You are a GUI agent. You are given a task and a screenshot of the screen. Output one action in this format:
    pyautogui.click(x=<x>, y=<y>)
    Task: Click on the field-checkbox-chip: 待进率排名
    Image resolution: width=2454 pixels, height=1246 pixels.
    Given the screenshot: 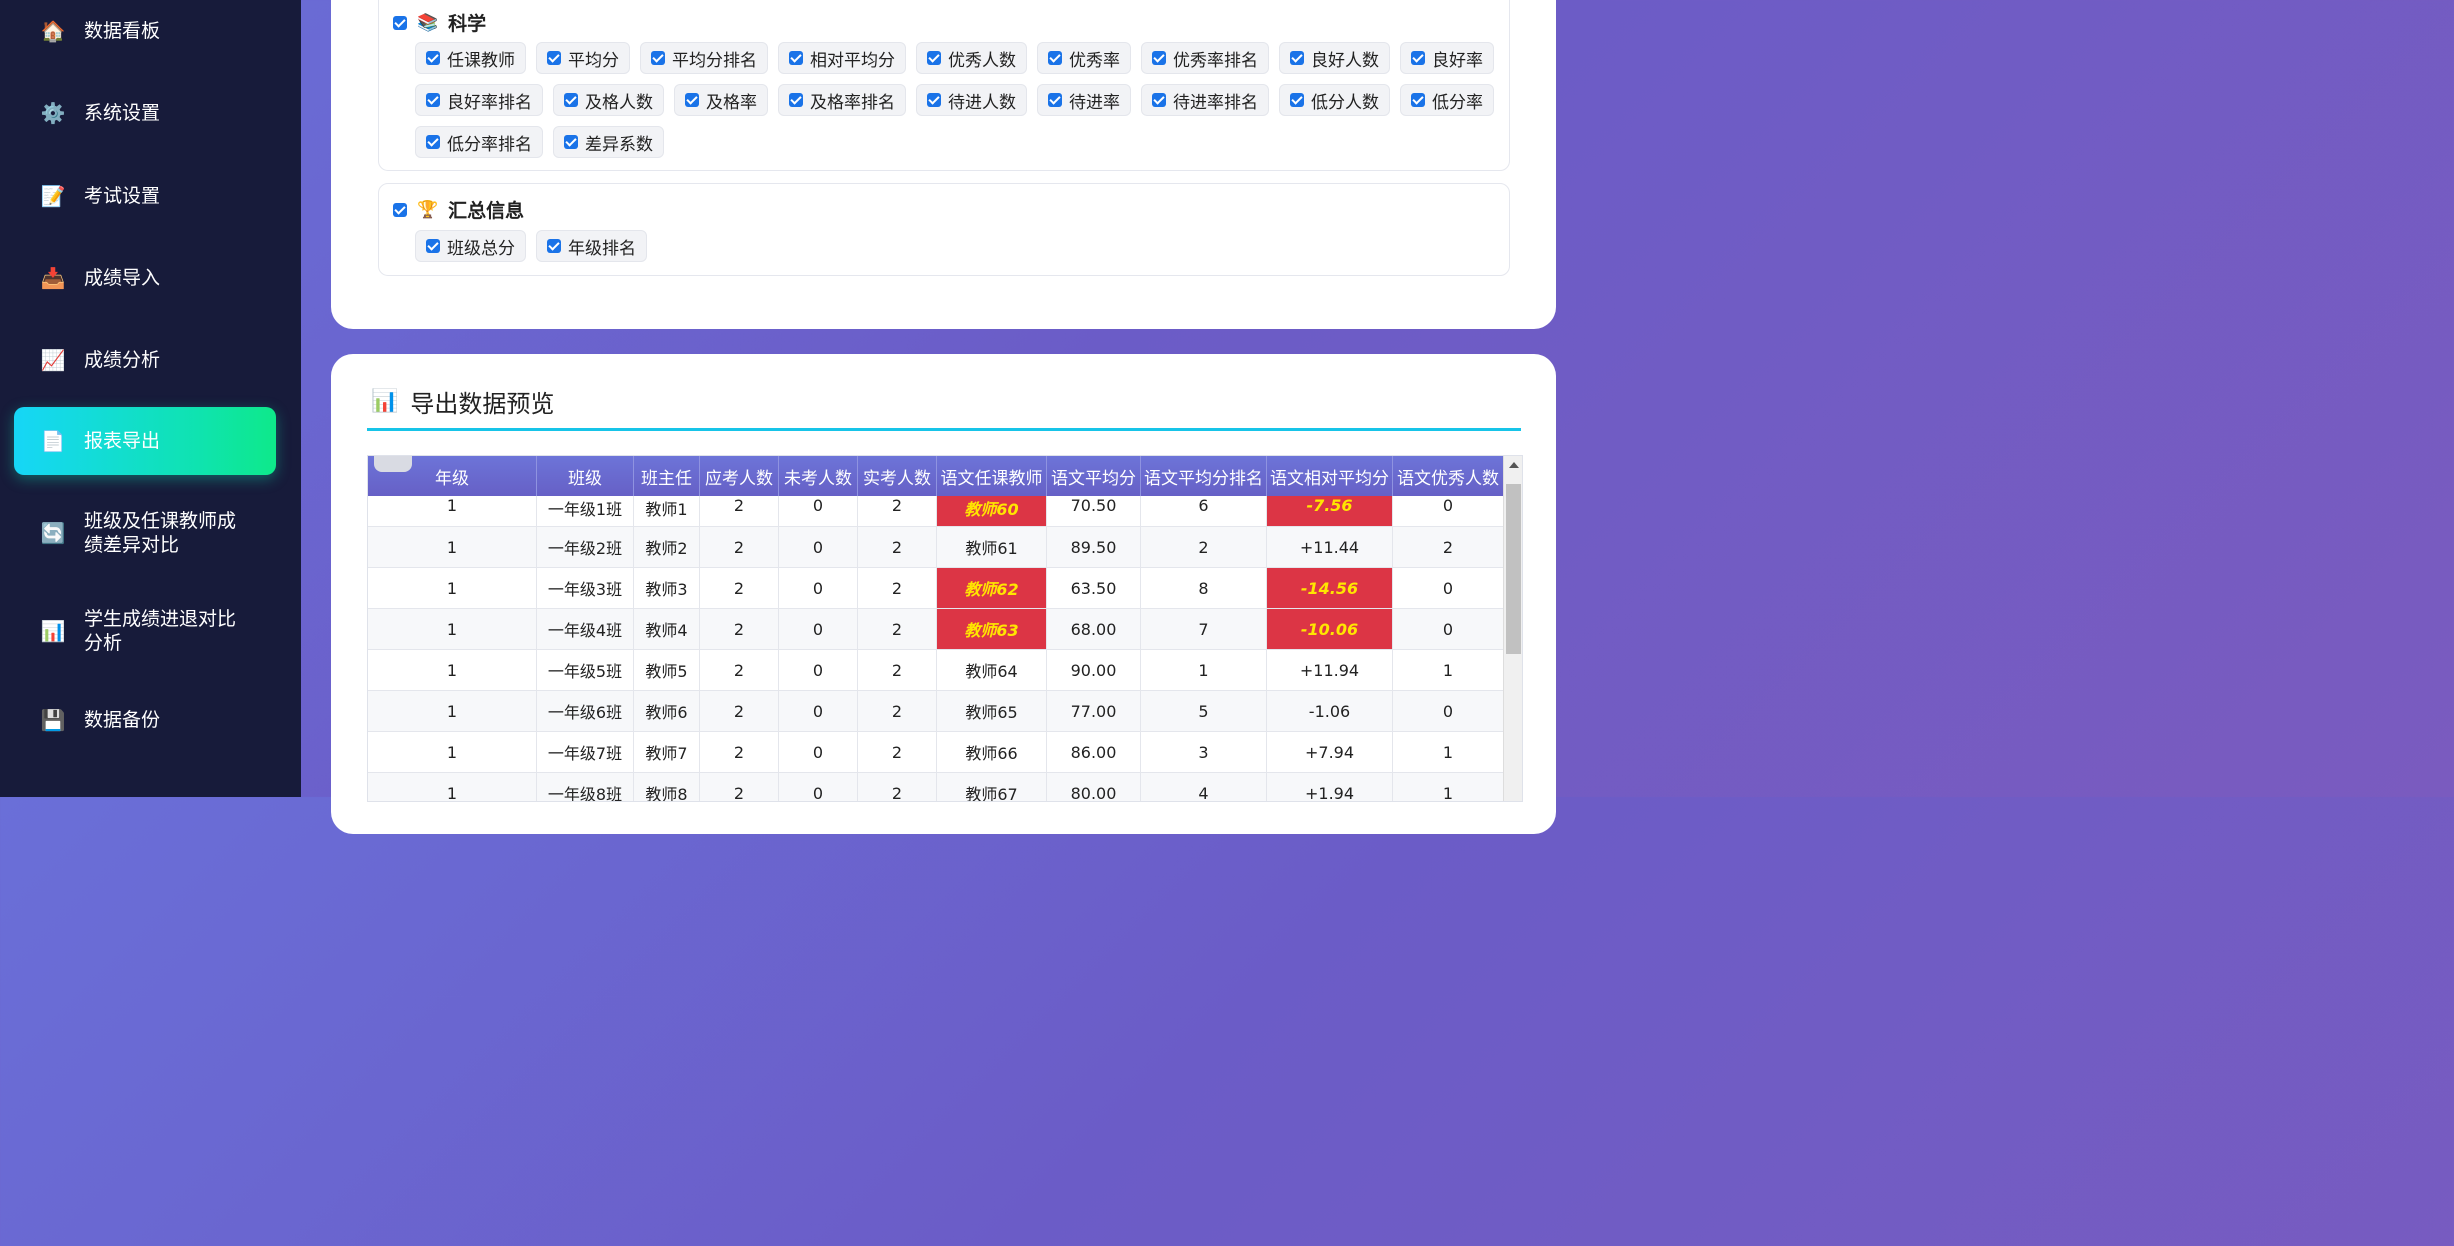 What is the action you would take?
    pyautogui.click(x=1205, y=100)
    